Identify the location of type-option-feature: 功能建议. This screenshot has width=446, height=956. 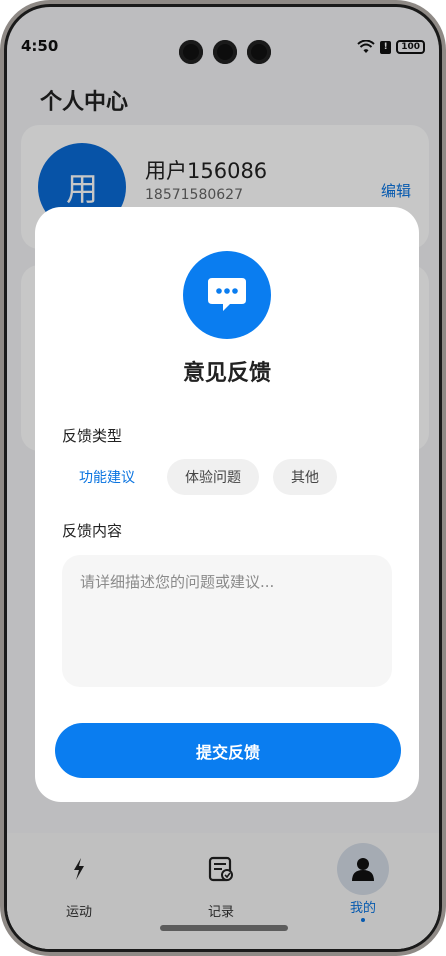
(107, 477).